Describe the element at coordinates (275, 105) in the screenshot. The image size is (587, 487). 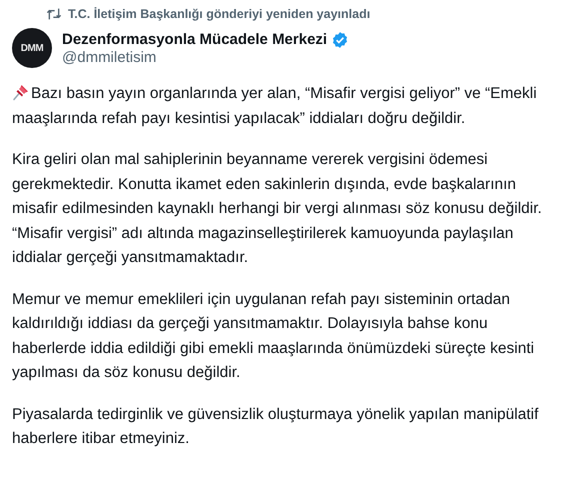
I see `tweet-paragraph: Bazı basın yayın organlarında yer alan, “Misafir vergisi geliyor” ve “Emekli maaşlarında refah payı kesintisi yapılacak” iddiaları doğru değildir.` at that location.